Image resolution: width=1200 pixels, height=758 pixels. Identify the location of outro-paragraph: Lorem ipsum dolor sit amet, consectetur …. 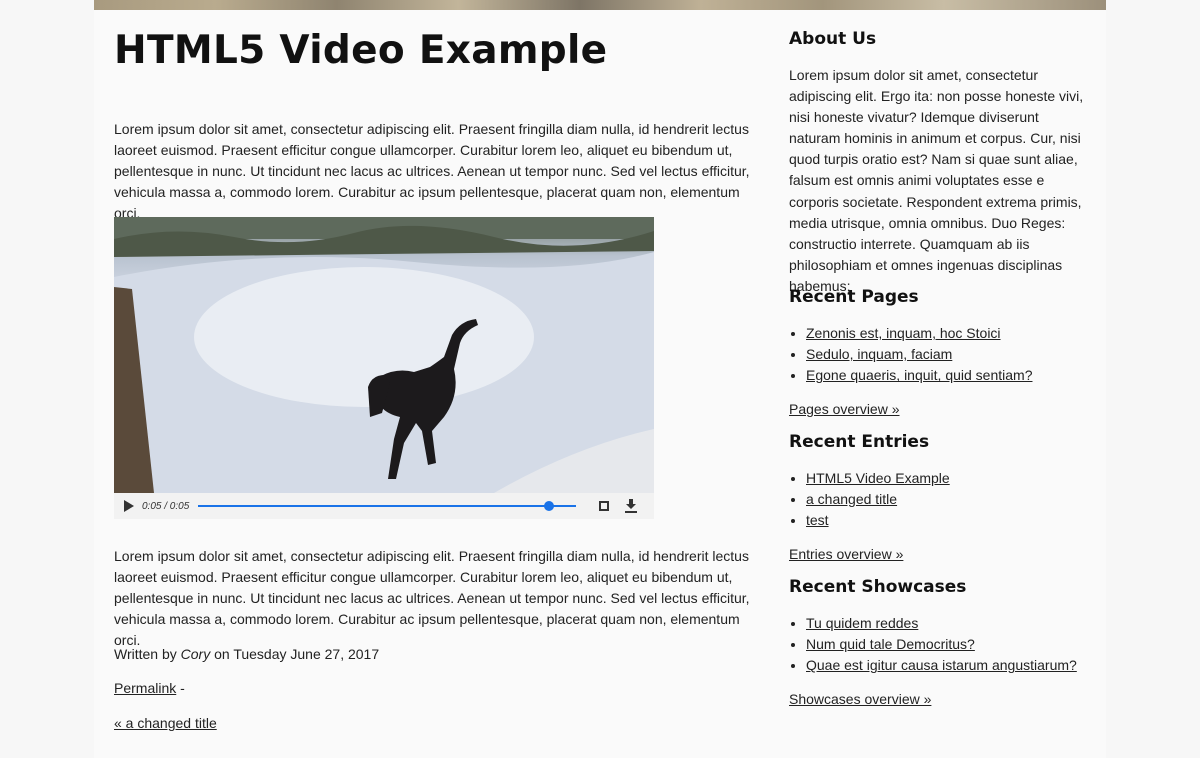
(432, 598).